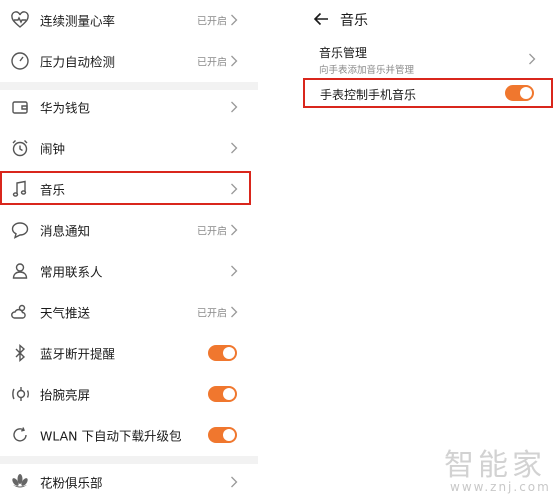  What do you see at coordinates (78, 21) in the screenshot?
I see `list-item-label: 连续测量心率` at bounding box center [78, 21].